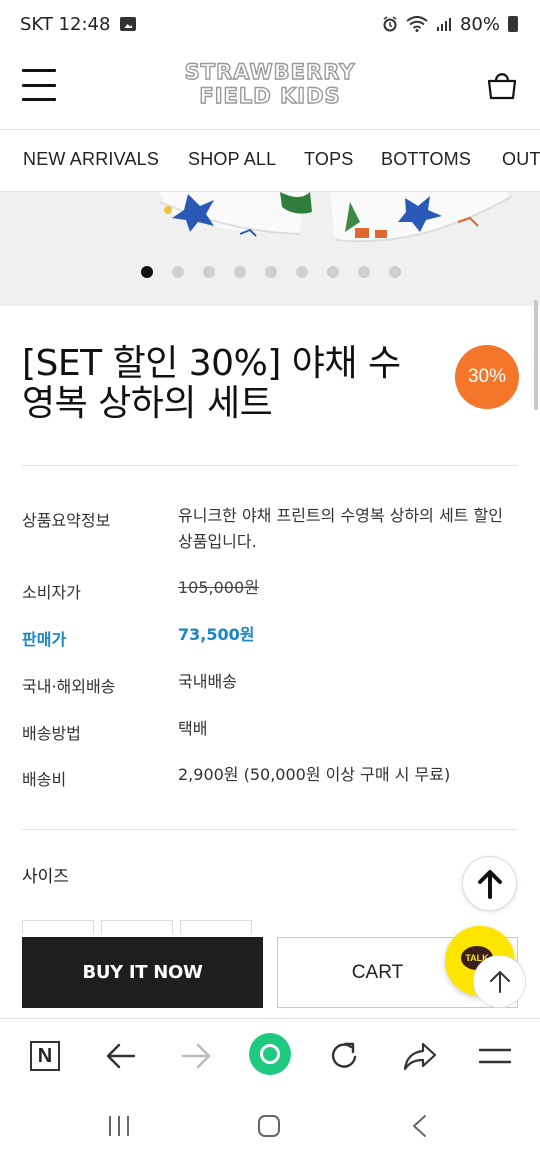  Describe the element at coordinates (536, 355) in the screenshot. I see `page-scrollbar` at that location.